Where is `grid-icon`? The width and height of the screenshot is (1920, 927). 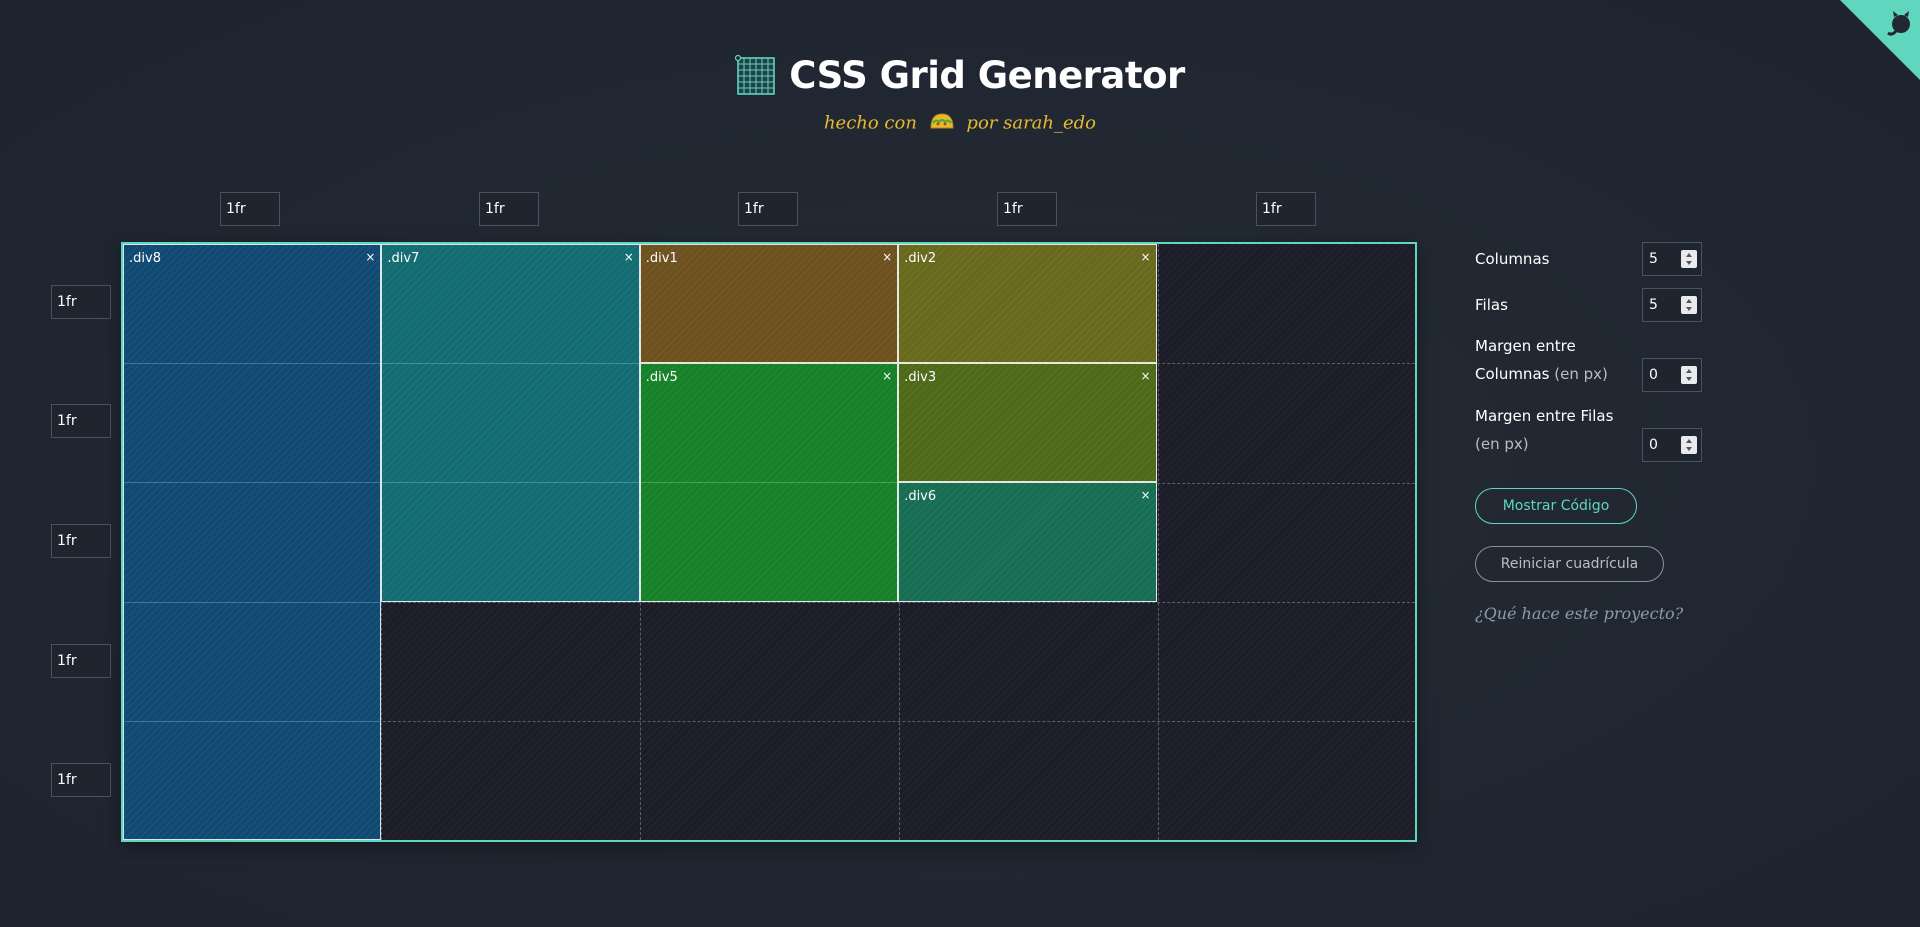
grid-icon is located at coordinates (756, 75).